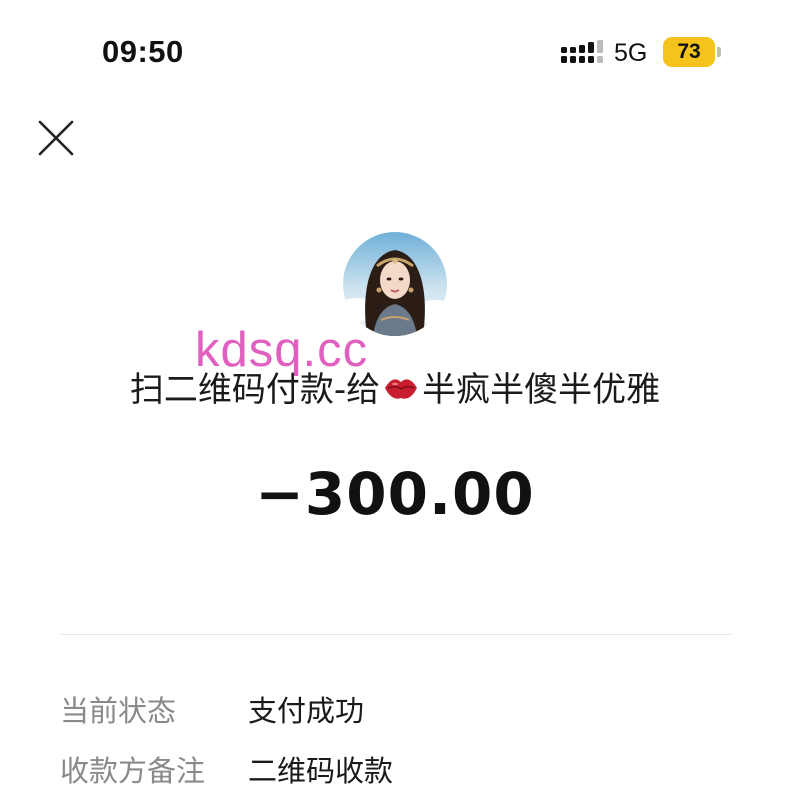 The width and height of the screenshot is (790, 800). Describe the element at coordinates (395, 494) in the screenshot. I see `payment-amount: −300.00` at that location.